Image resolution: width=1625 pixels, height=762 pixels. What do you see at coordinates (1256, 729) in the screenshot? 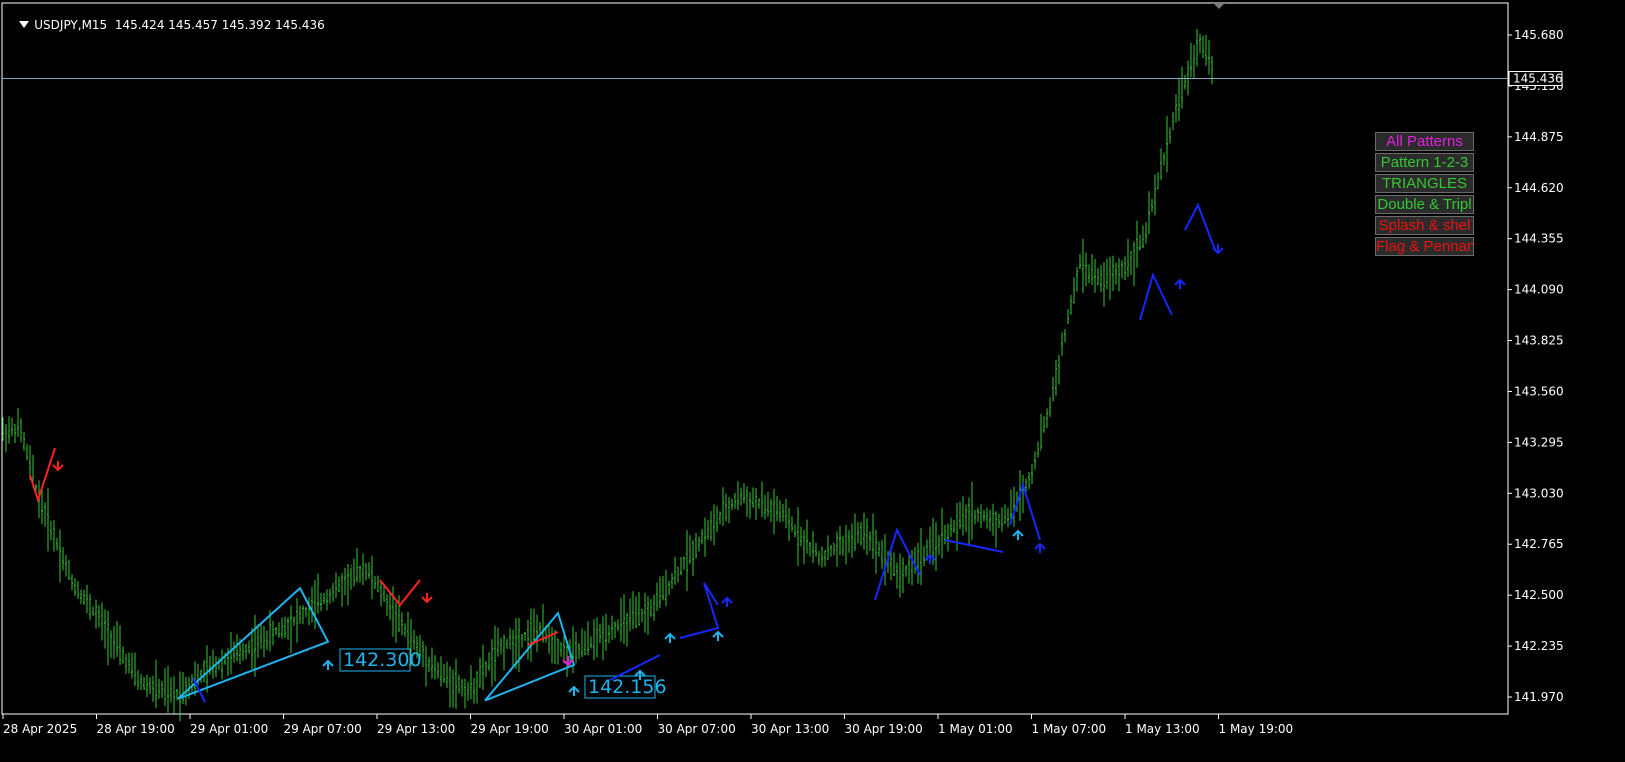
I see `time-tick-label: 1 May 19:00` at bounding box center [1256, 729].